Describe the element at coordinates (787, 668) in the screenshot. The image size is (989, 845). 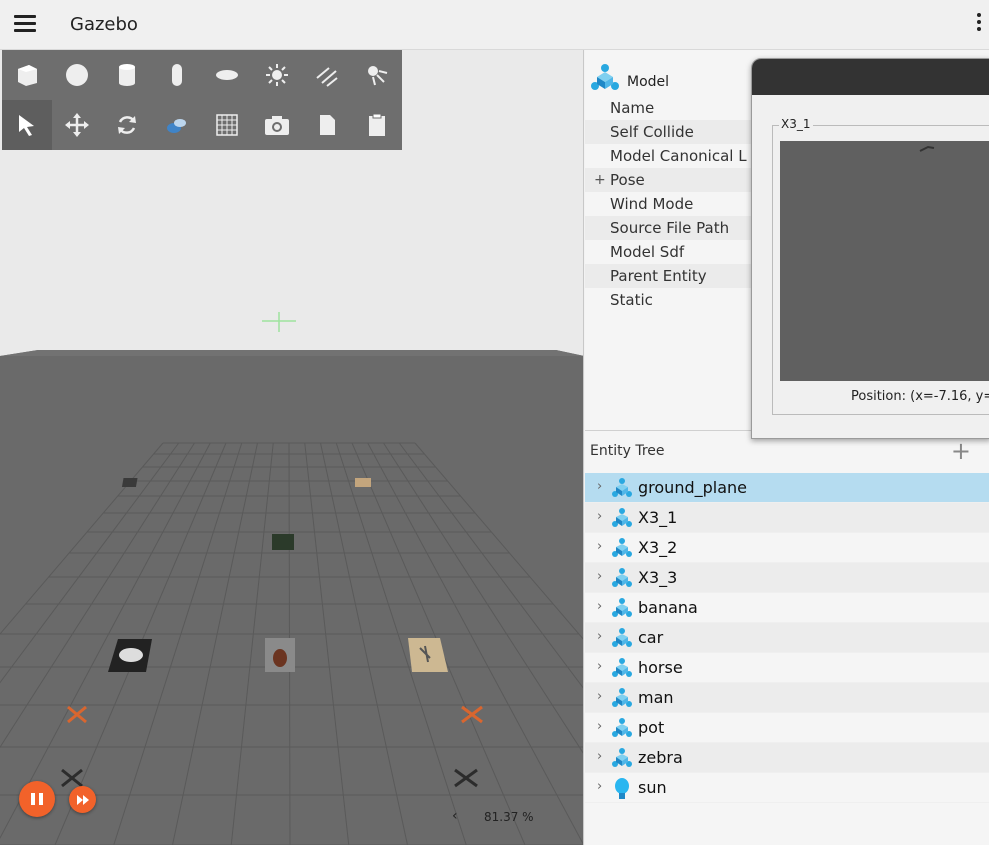
I see `entity-tree-item: › horse` at that location.